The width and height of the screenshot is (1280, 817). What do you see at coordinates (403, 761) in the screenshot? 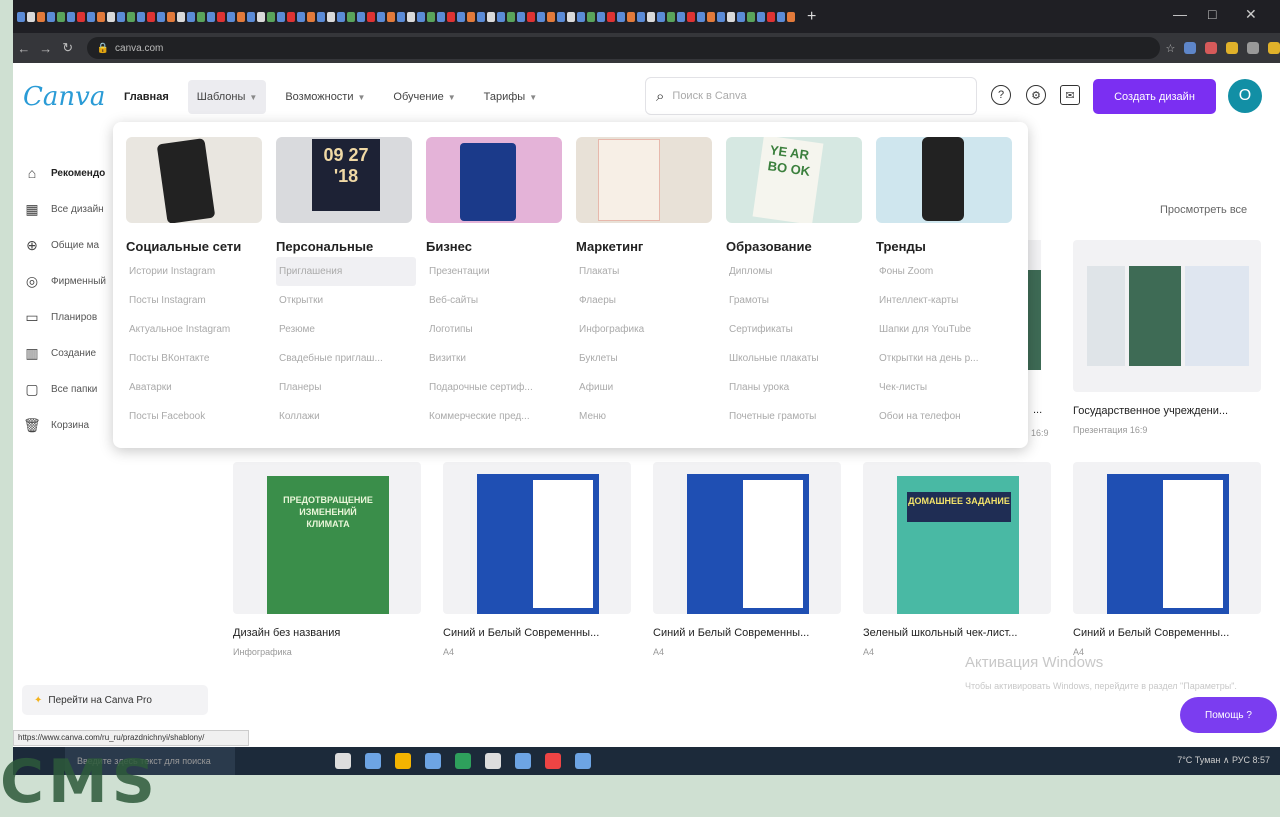
I see `file-explorer-icon` at bounding box center [403, 761].